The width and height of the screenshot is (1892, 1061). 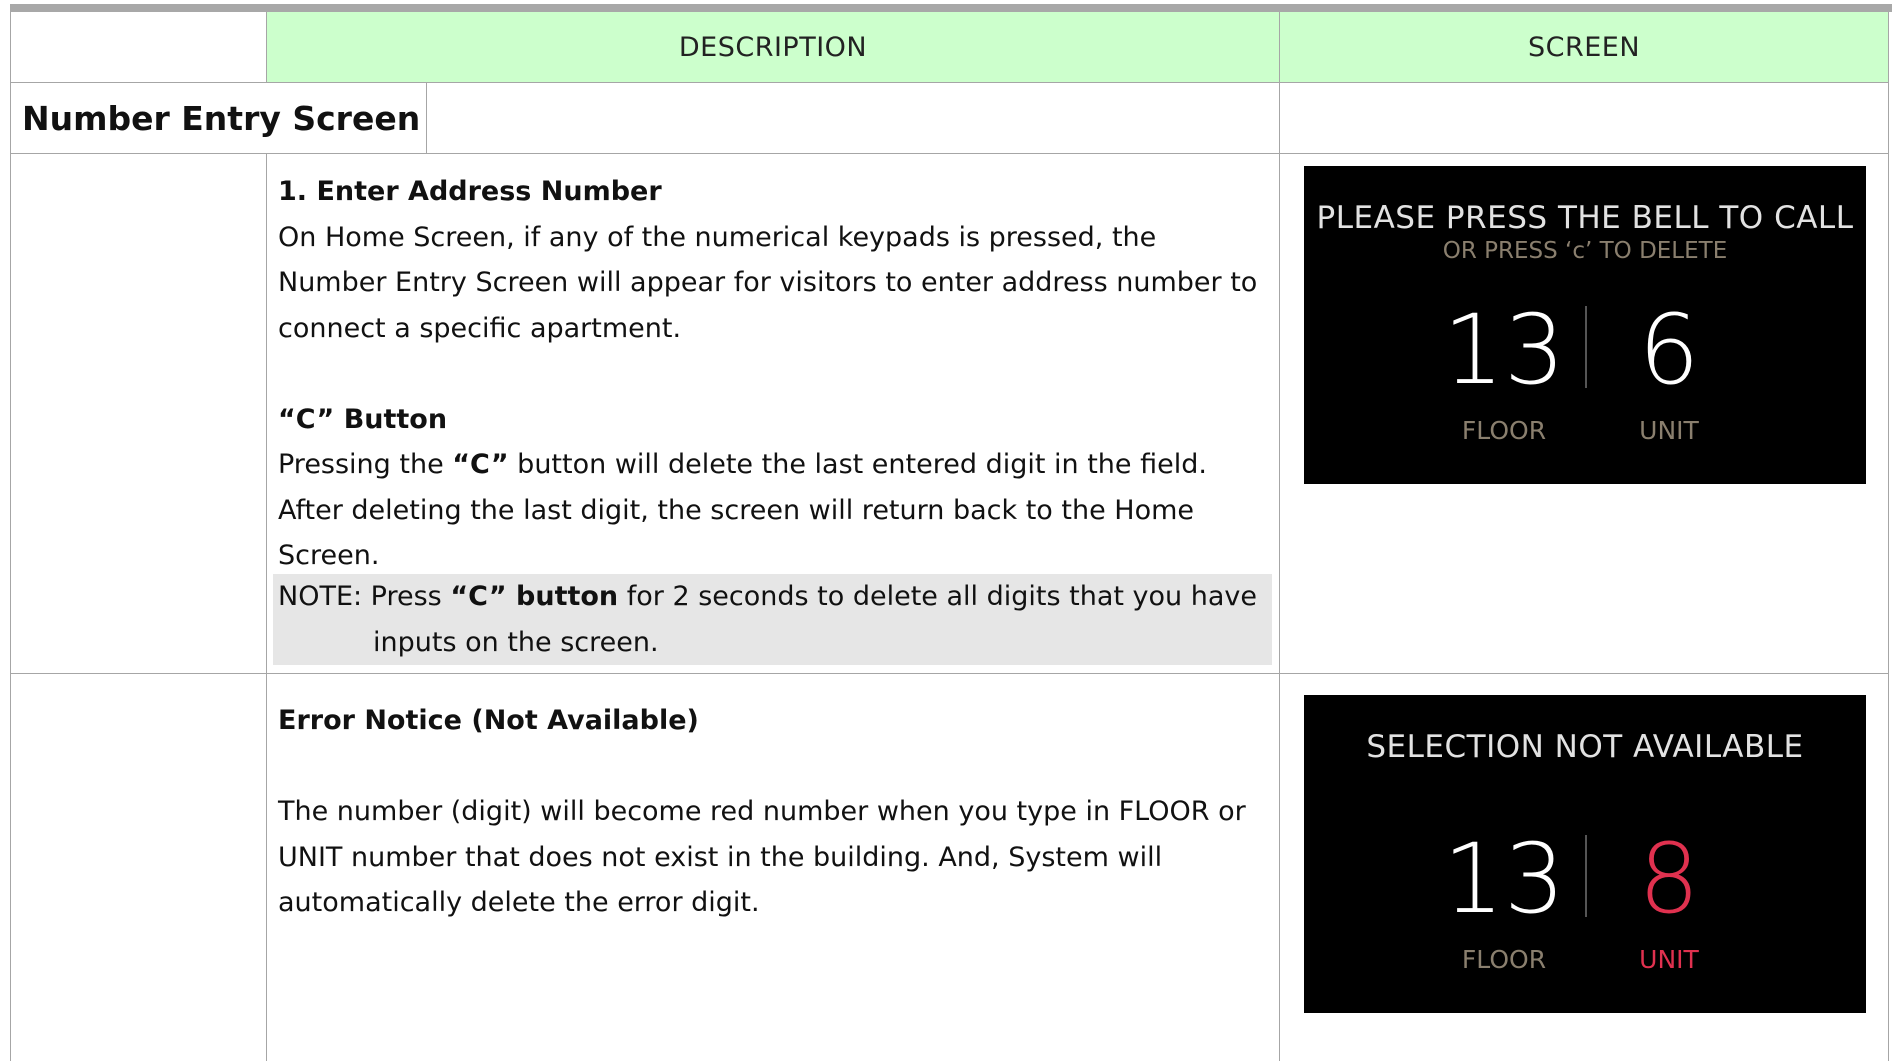 What do you see at coordinates (951, 8) in the screenshot?
I see `table-top-border` at bounding box center [951, 8].